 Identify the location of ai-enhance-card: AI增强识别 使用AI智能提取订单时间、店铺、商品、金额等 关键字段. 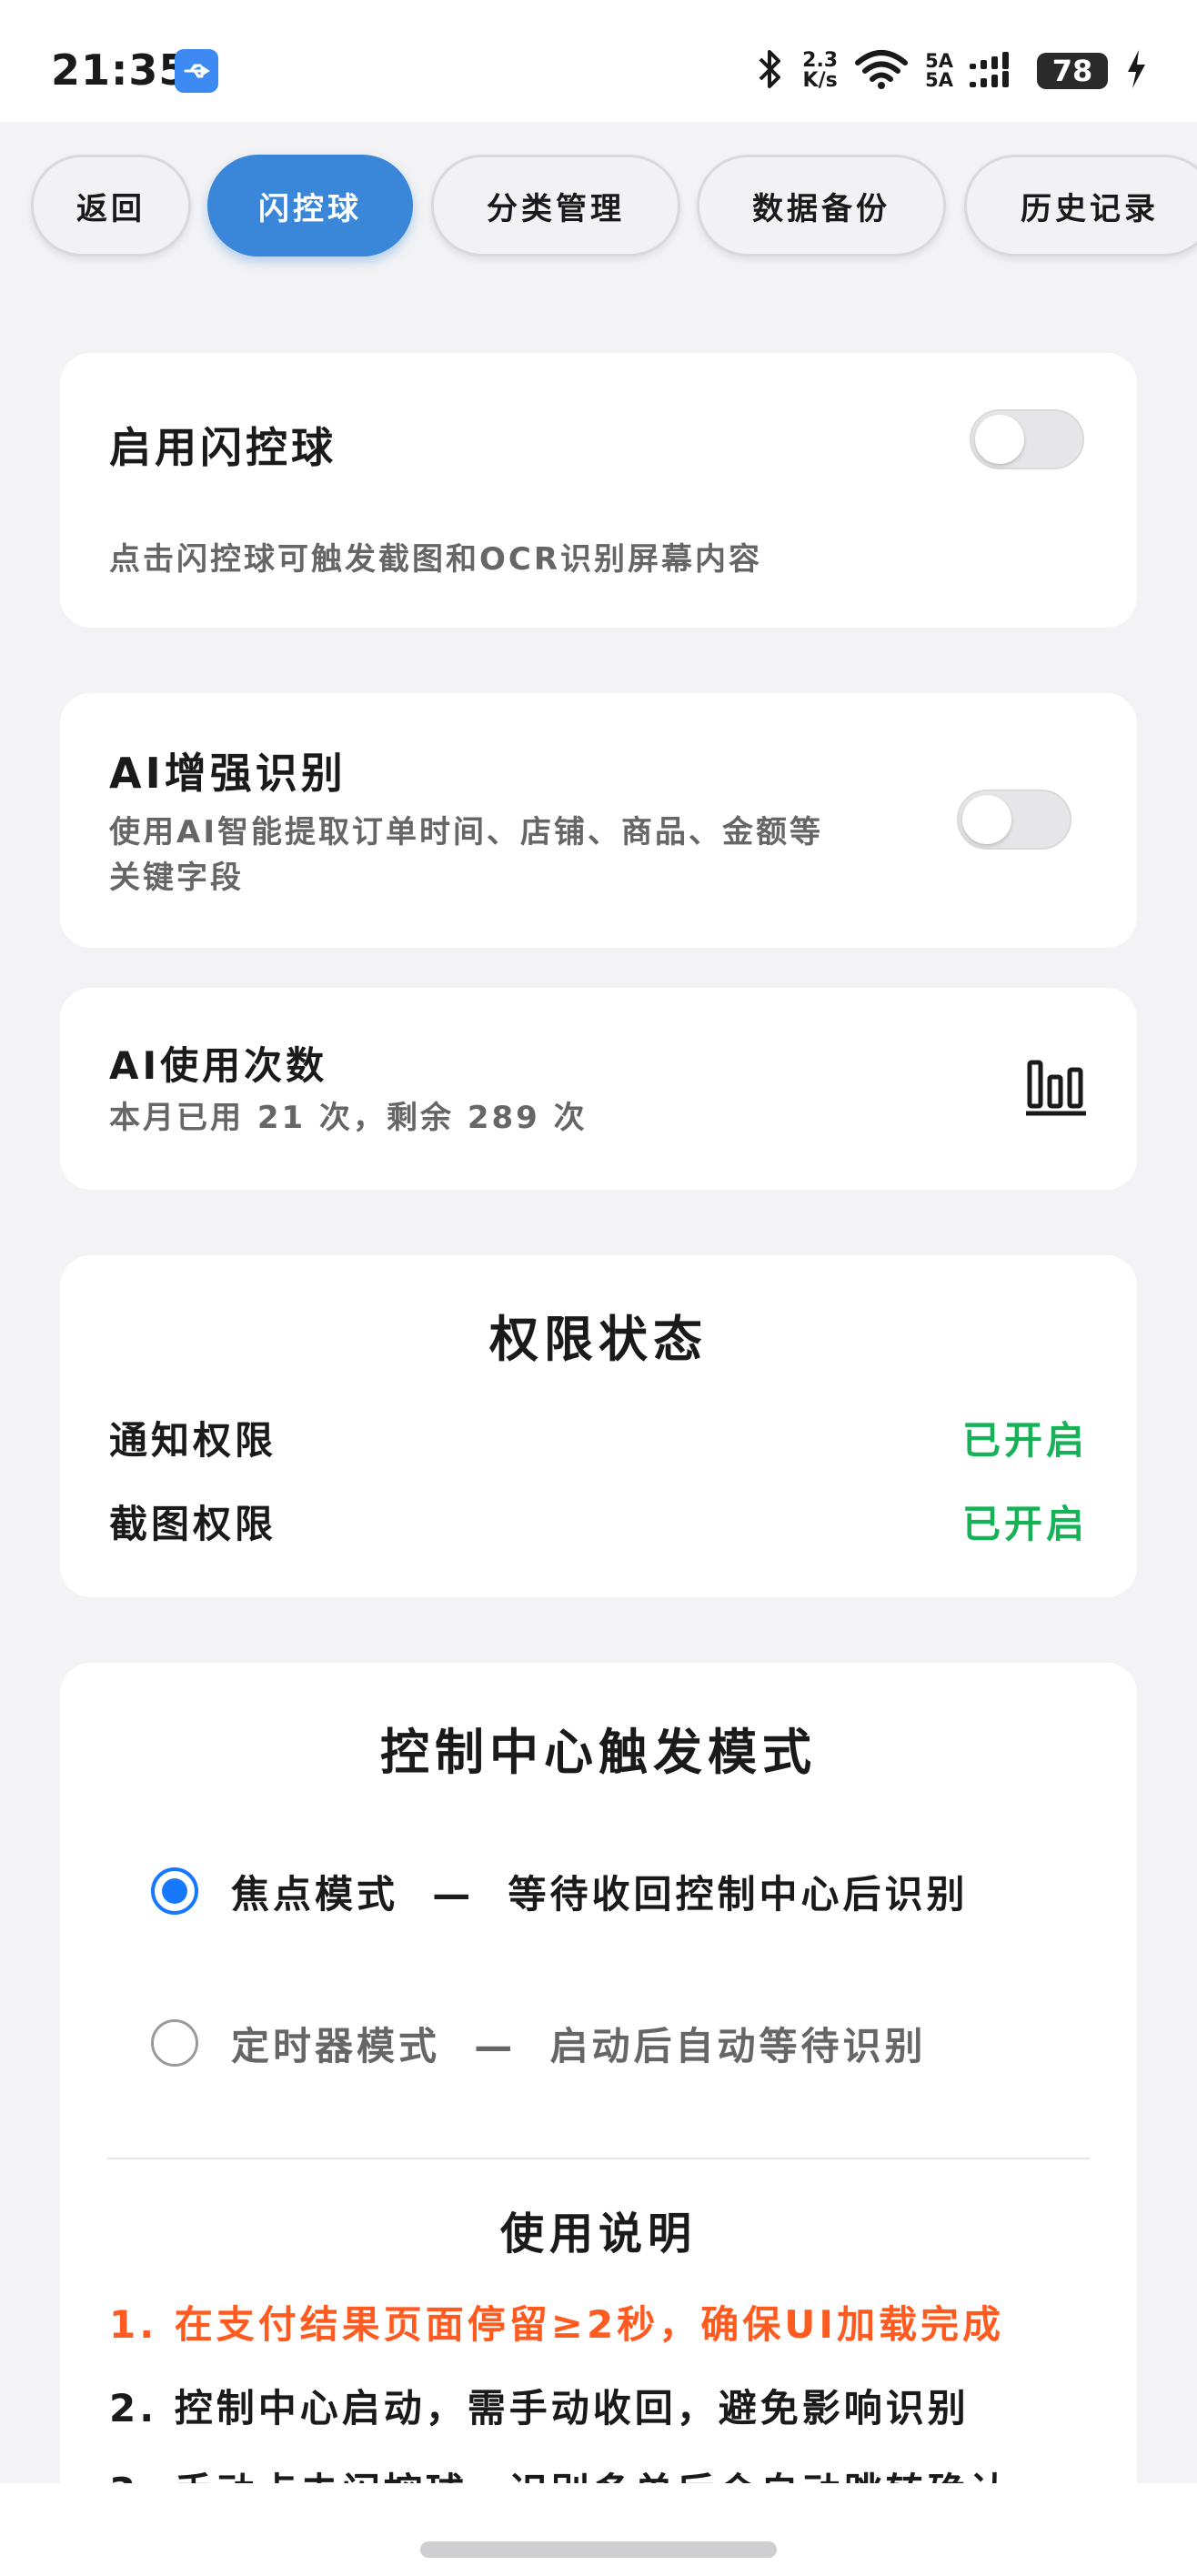
(598, 820).